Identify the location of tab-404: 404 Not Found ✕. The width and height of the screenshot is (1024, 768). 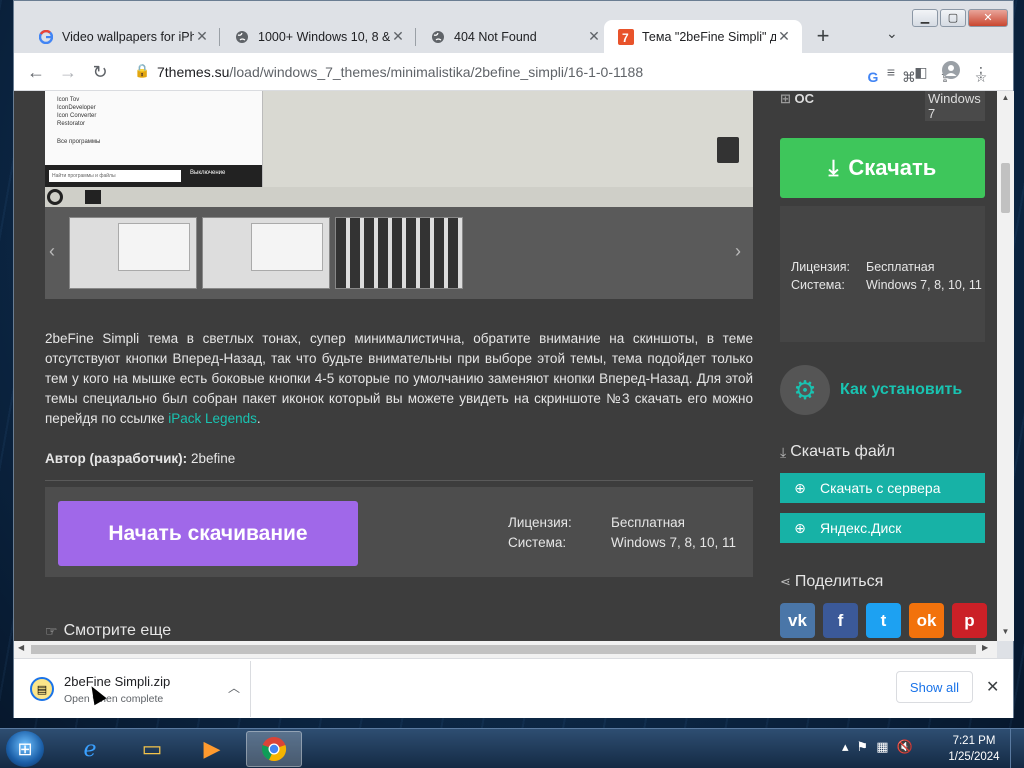
(514, 36).